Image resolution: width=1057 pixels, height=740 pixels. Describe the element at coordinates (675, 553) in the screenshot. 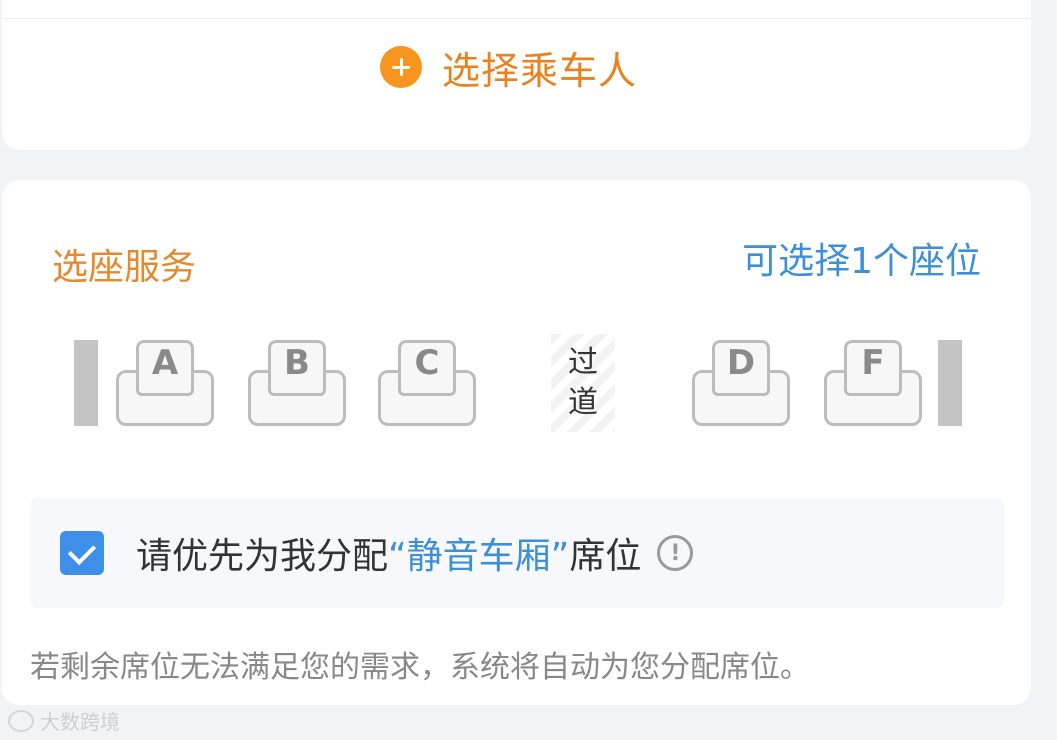

I see `info-icon: !` at that location.